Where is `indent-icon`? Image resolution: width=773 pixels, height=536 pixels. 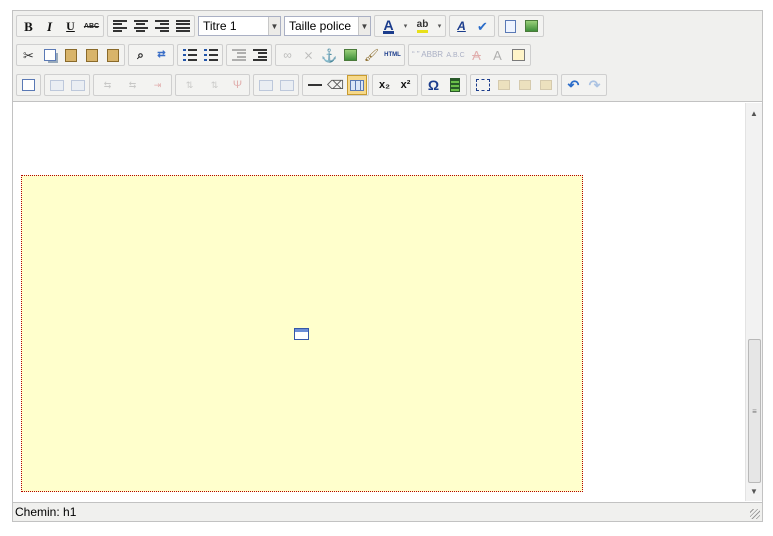
indent-icon is located at coordinates (259, 55).